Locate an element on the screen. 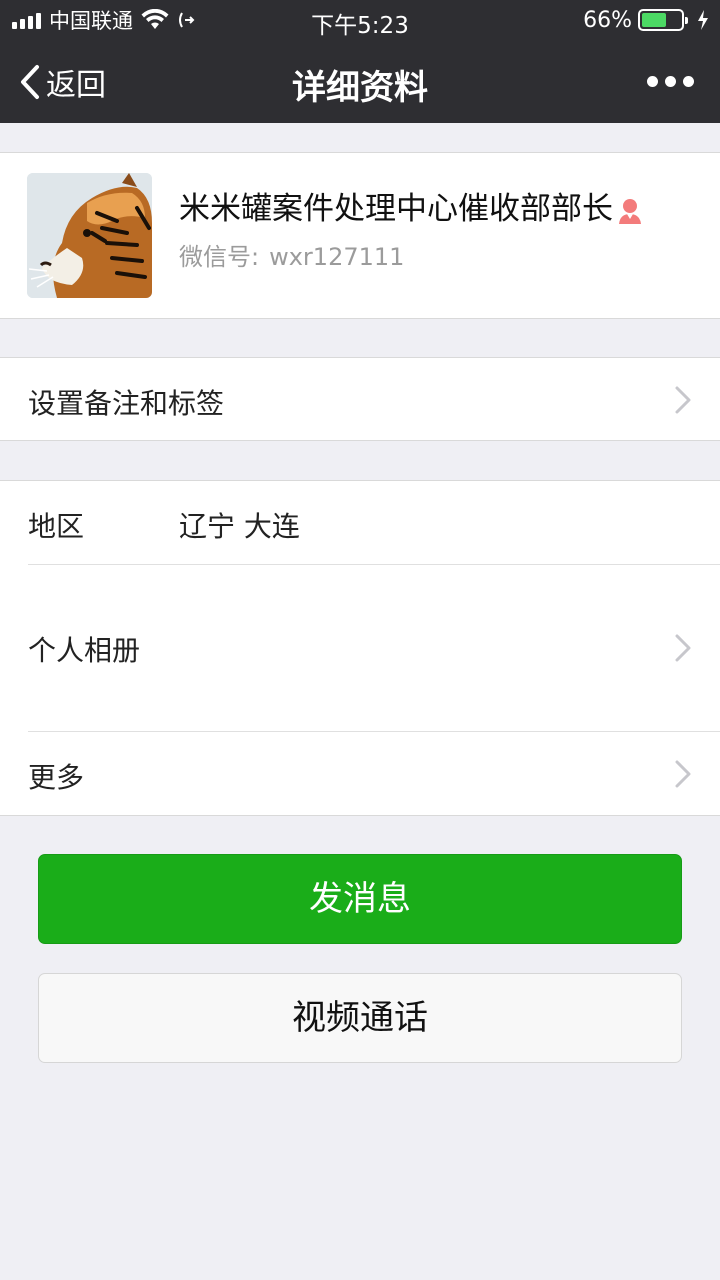  profile-card: 米米罐案件处理中心催收部部长 微信号: wxr127111 is located at coordinates (360, 235).